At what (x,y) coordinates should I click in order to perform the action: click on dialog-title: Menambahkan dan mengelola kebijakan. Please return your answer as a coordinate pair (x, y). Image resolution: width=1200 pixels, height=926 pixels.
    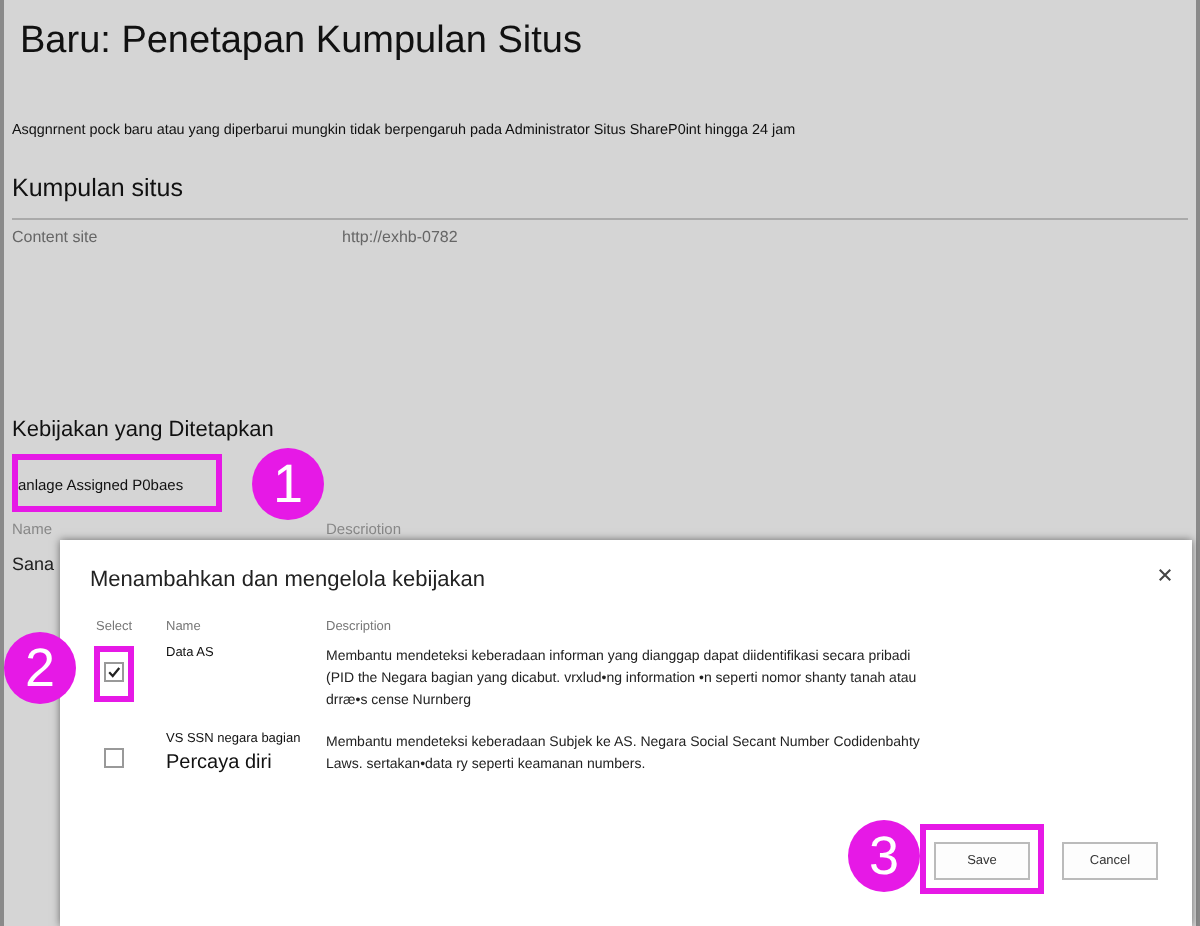
    Looking at the image, I should click on (288, 580).